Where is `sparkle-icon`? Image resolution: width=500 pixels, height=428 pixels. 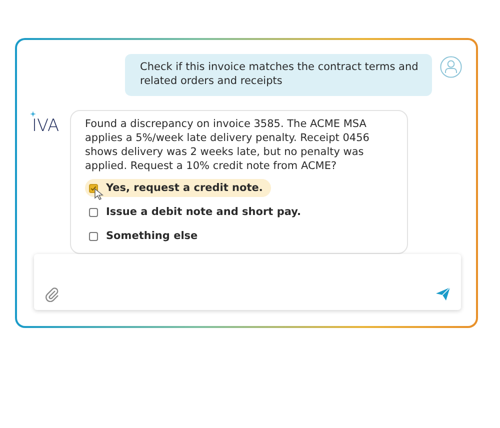 sparkle-icon is located at coordinates (33, 114).